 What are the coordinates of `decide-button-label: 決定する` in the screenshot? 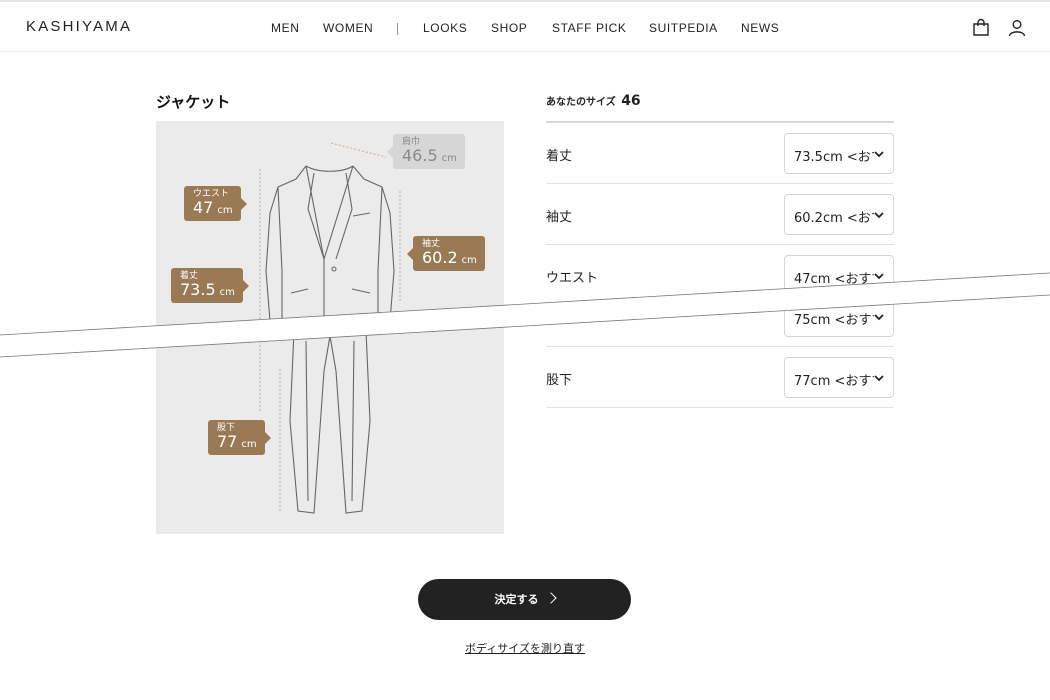 It's located at (516, 599).